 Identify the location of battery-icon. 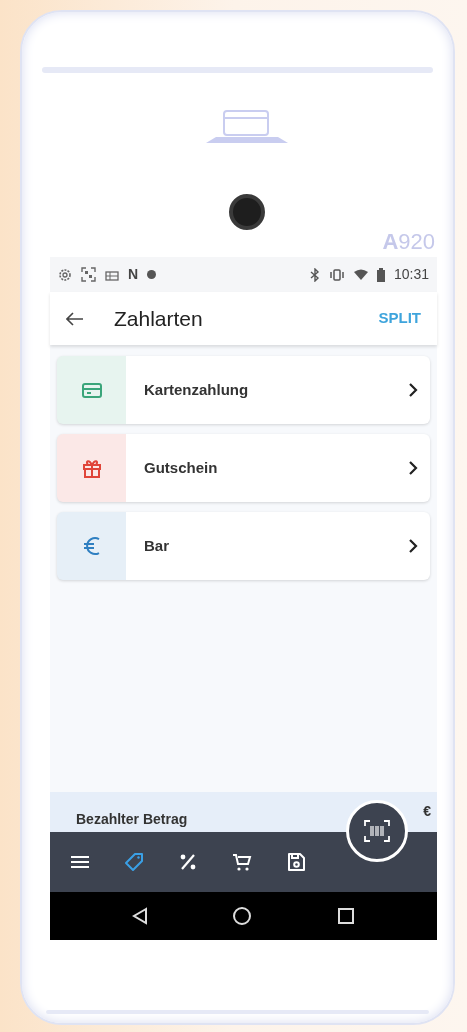
(380, 274).